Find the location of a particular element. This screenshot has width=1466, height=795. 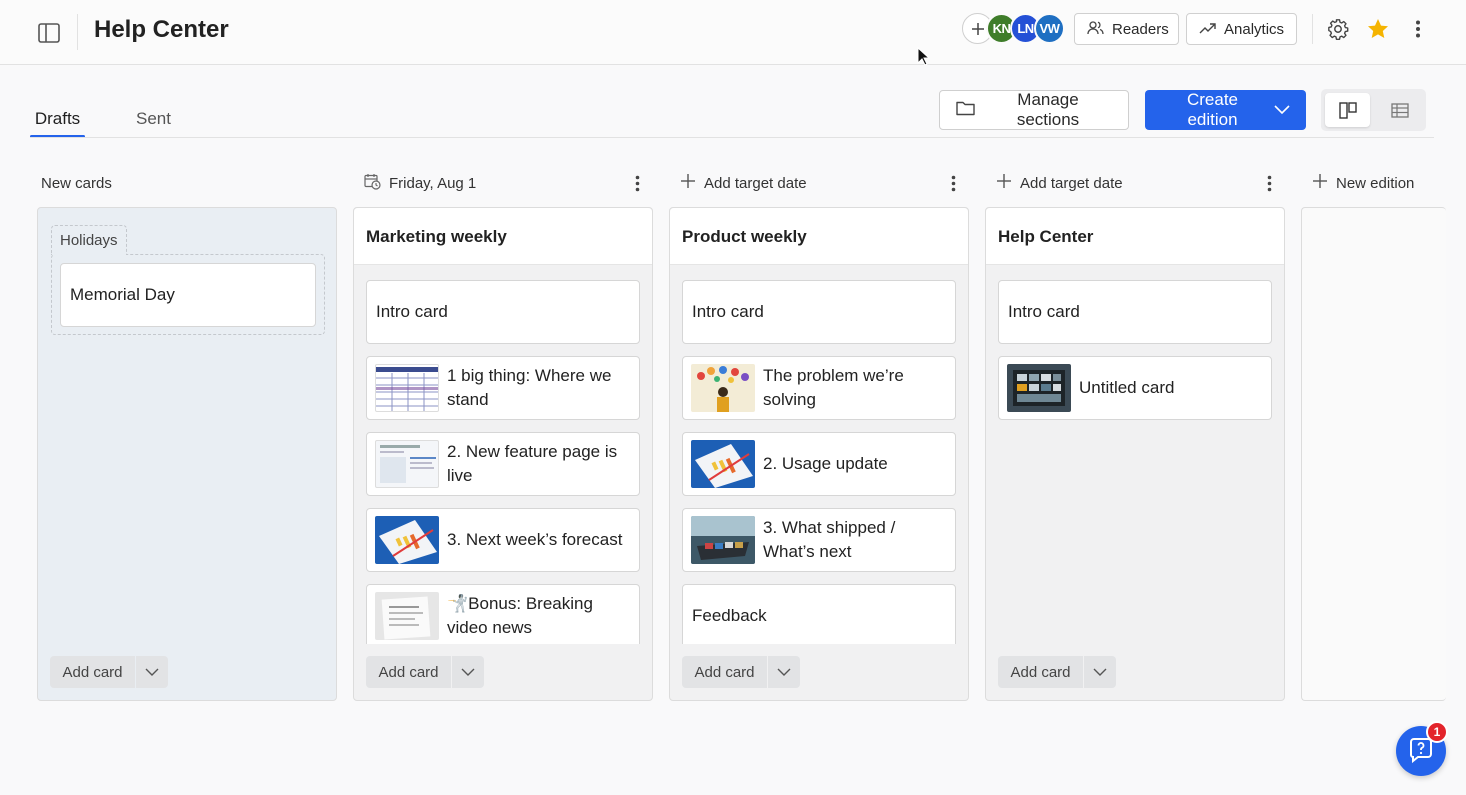

card-untitled: Untitled card is located at coordinates (1135, 388).